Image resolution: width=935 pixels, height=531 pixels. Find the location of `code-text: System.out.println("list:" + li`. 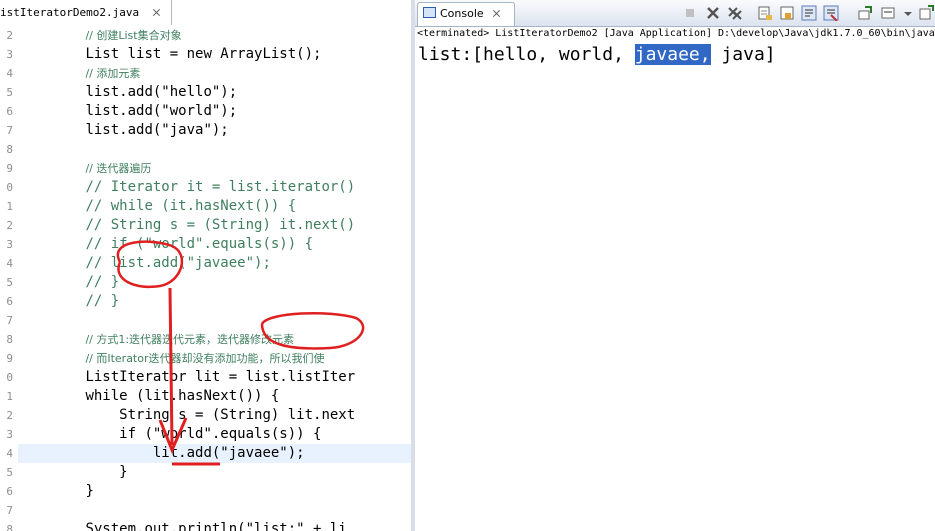

code-text: System.out.println("list:" + li is located at coordinates (216, 526).